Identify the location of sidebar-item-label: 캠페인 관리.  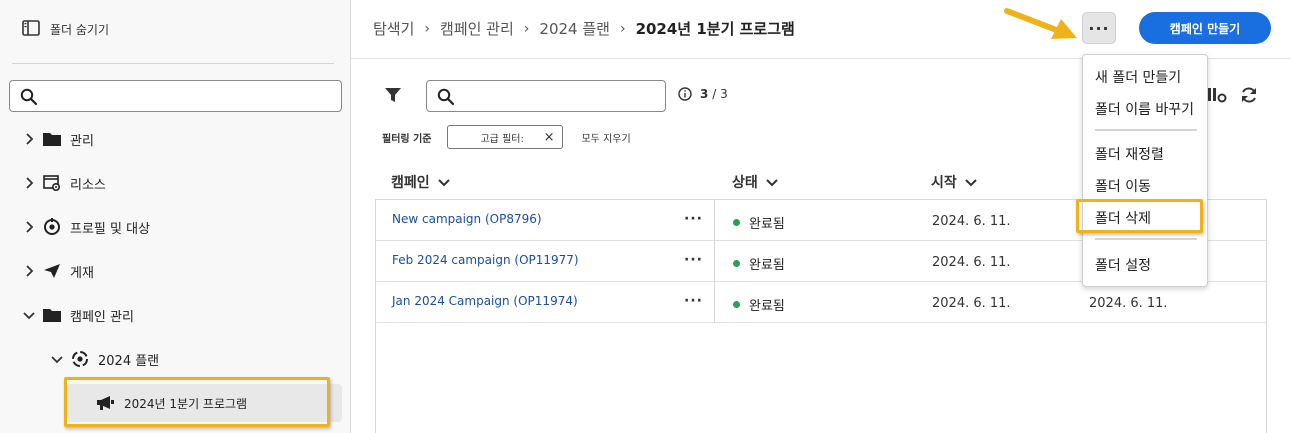
(102, 317).